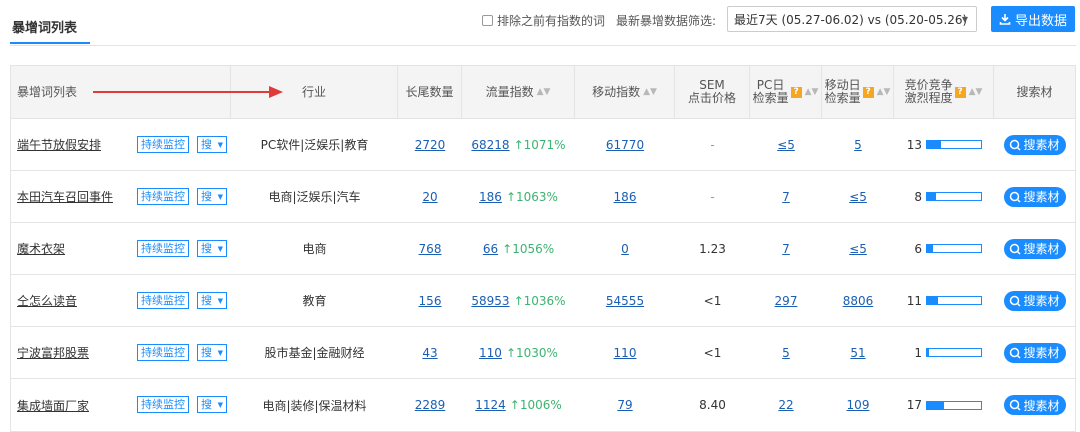  What do you see at coordinates (1041, 405) in the screenshot?
I see `search-material-label: 搜素材` at bounding box center [1041, 405].